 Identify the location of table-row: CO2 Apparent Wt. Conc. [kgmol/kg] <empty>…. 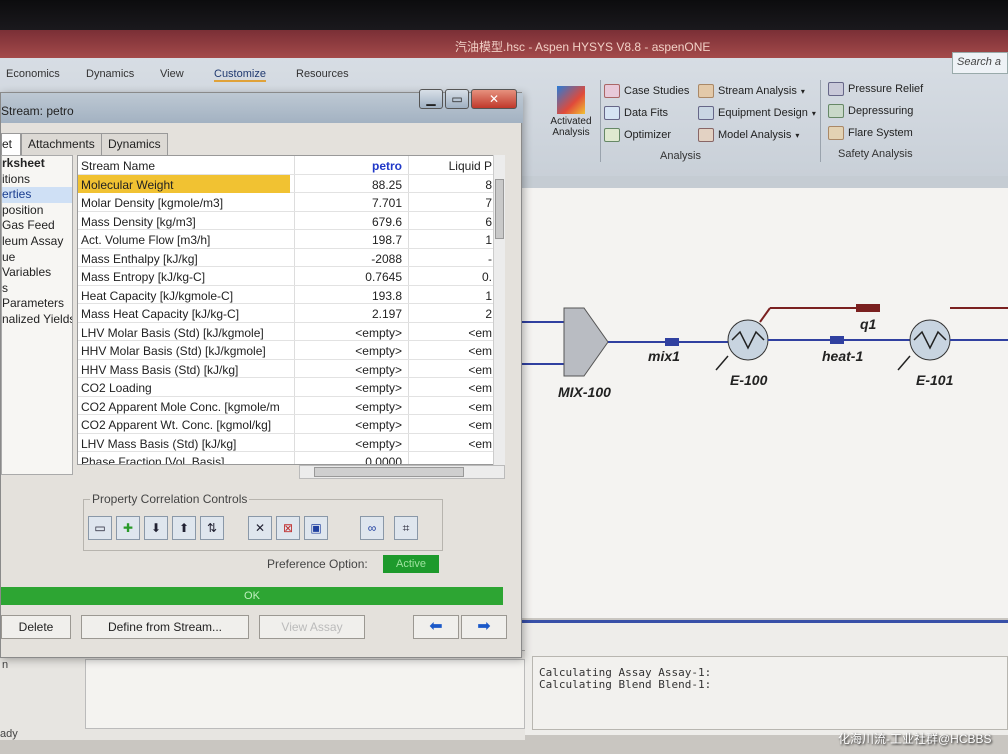
(291, 424).